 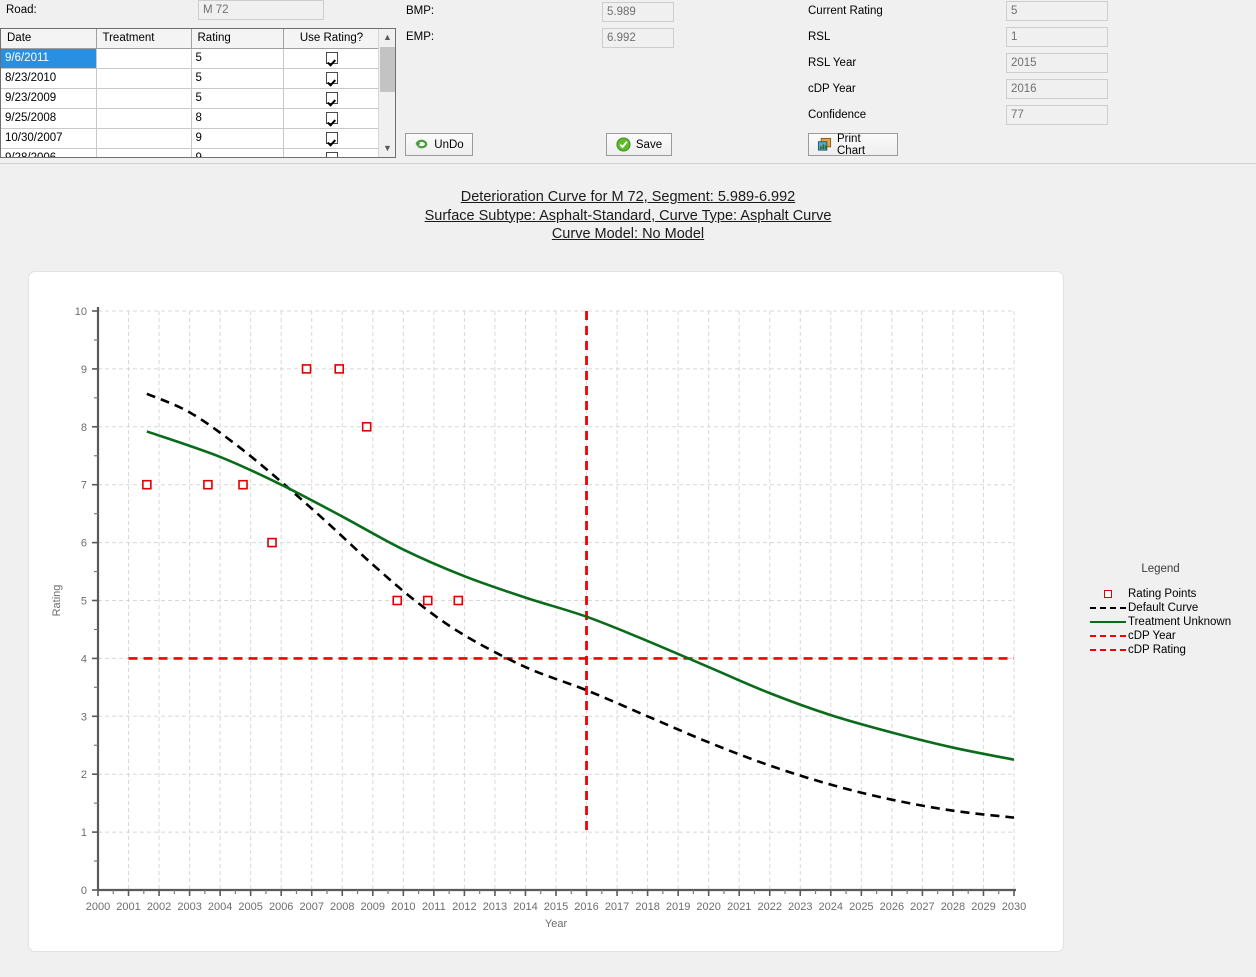 What do you see at coordinates (84, 833) in the screenshot?
I see `svg-text: 1` at bounding box center [84, 833].